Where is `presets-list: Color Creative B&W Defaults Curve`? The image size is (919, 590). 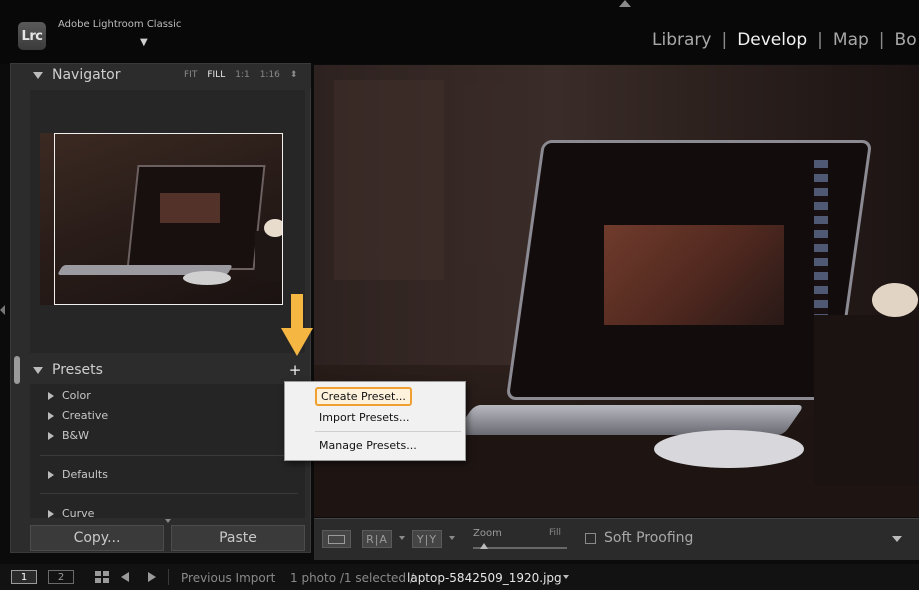
presets-list: Color Creative B&W Defaults Curve is located at coordinates (167, 451).